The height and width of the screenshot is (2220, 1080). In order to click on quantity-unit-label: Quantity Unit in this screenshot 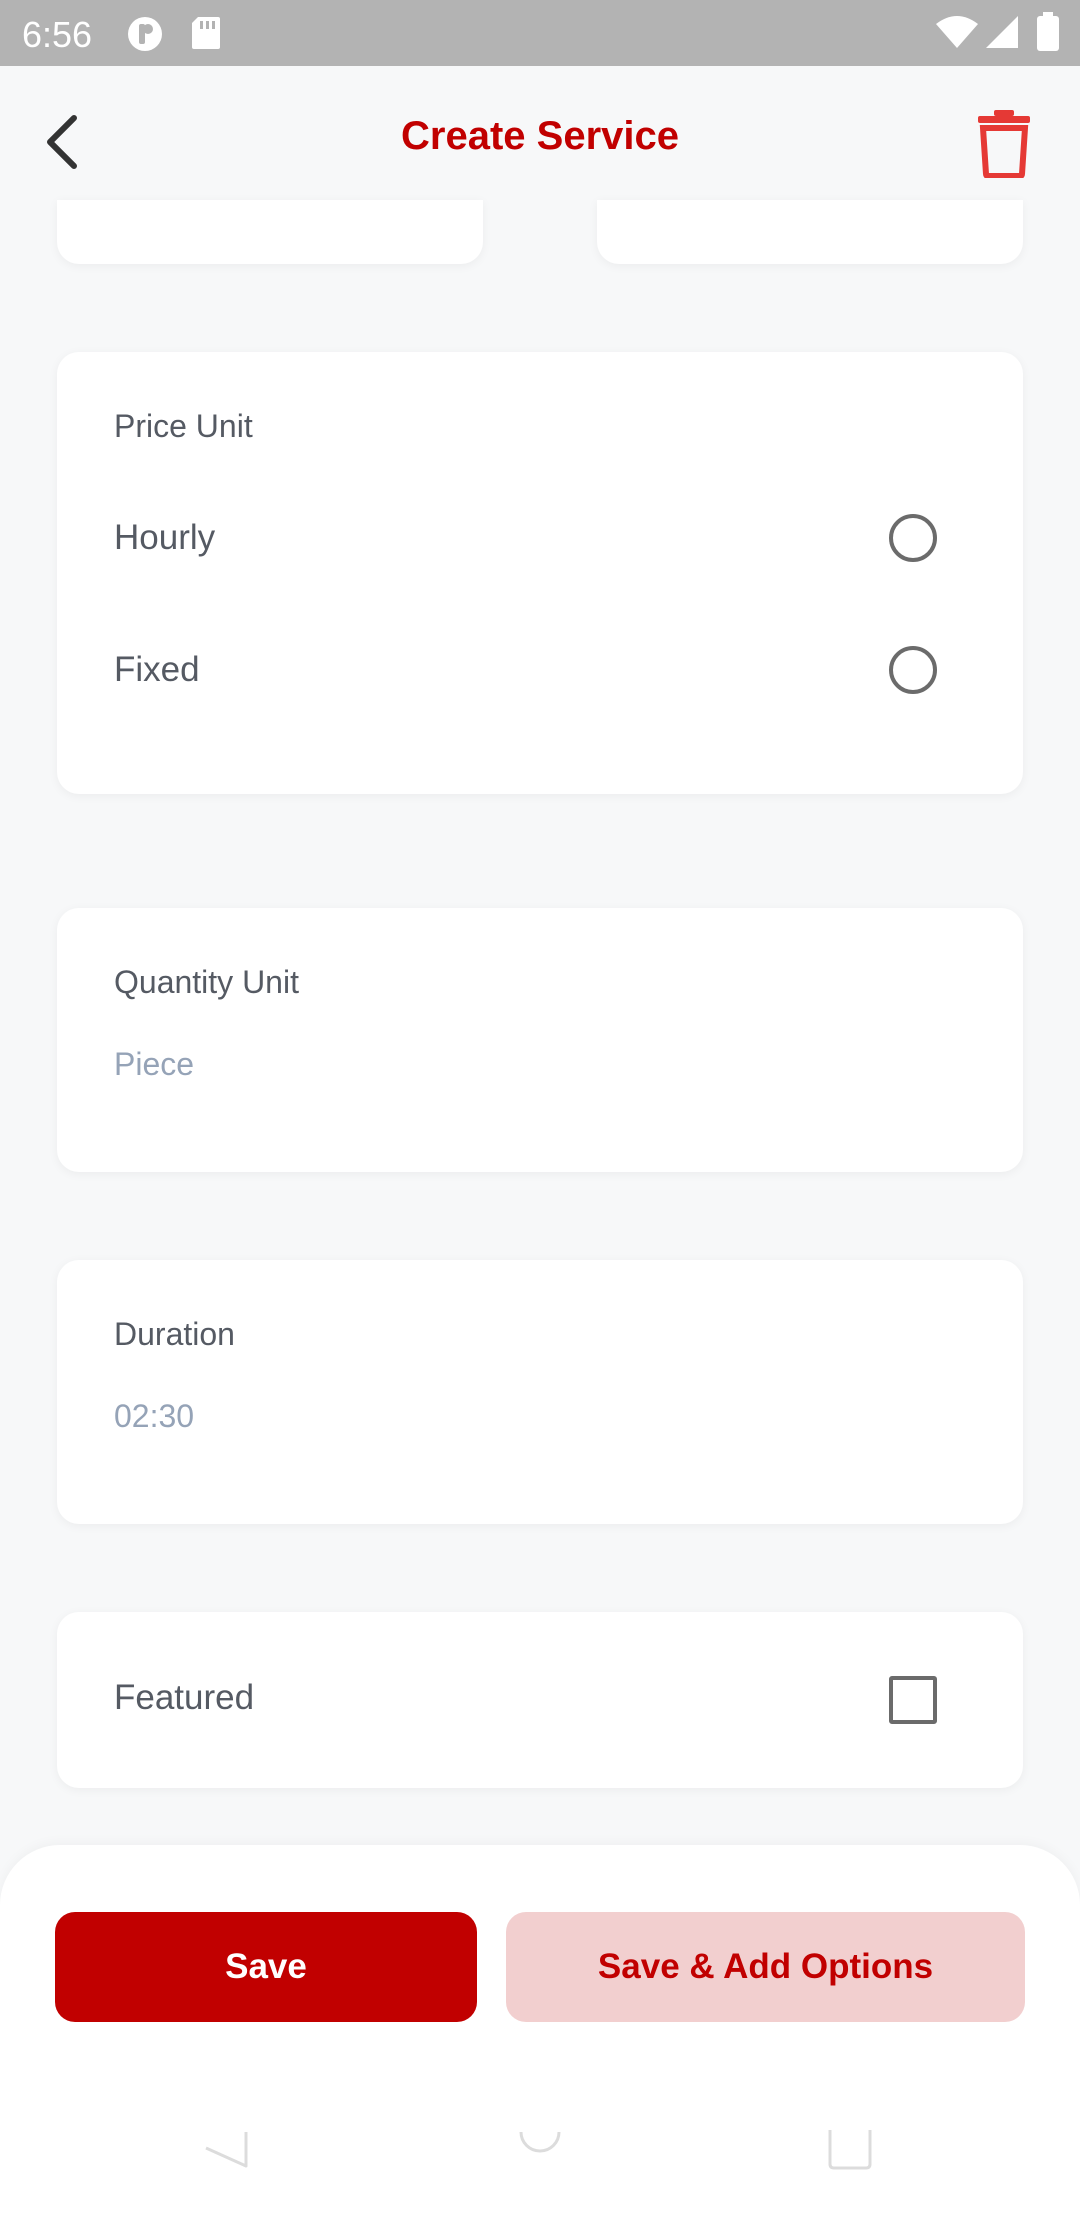, I will do `click(206, 982)`.